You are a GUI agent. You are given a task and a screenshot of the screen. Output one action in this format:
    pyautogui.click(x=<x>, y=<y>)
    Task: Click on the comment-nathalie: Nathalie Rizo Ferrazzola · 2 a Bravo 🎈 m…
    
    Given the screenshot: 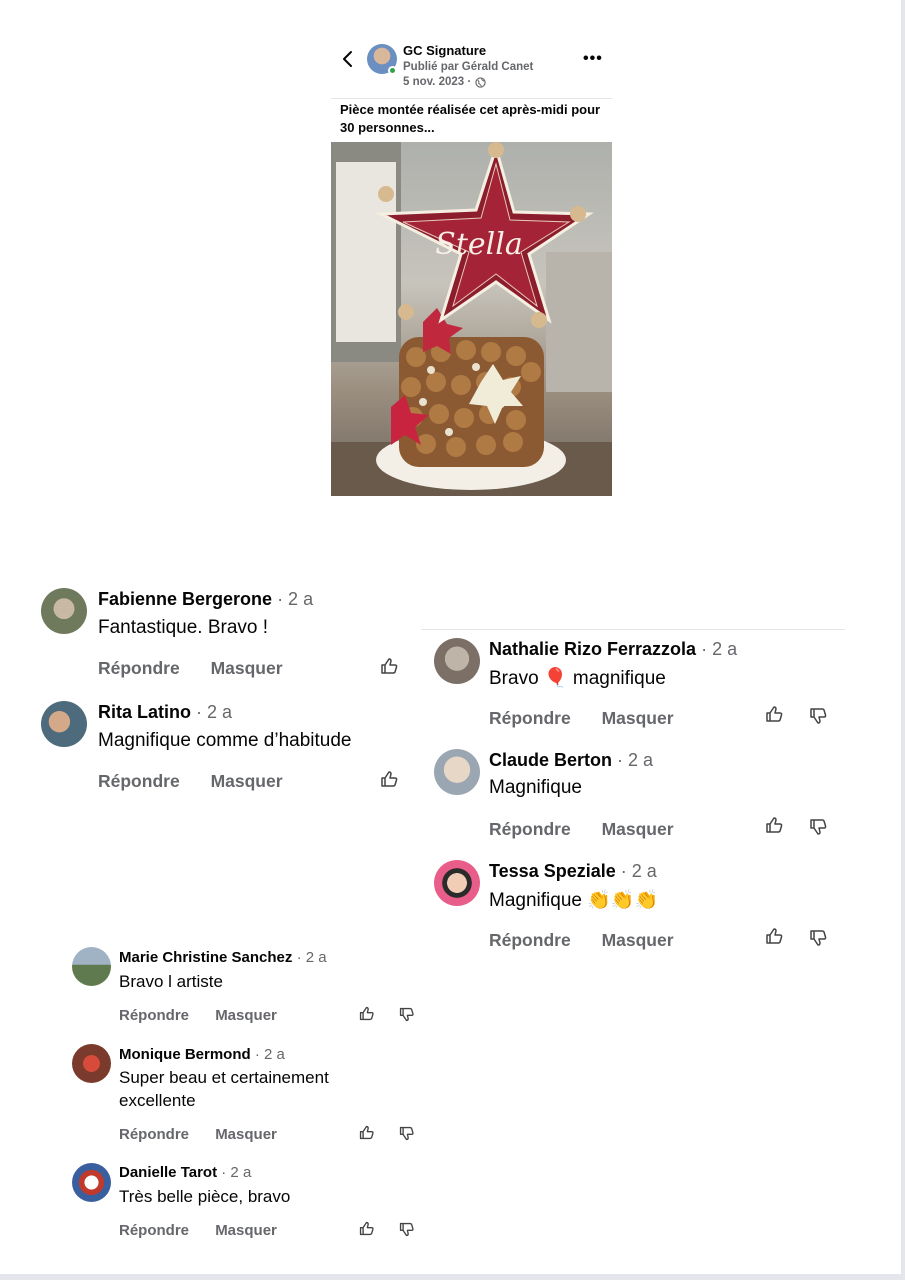 What is the action you would take?
    pyautogui.click(x=634, y=688)
    